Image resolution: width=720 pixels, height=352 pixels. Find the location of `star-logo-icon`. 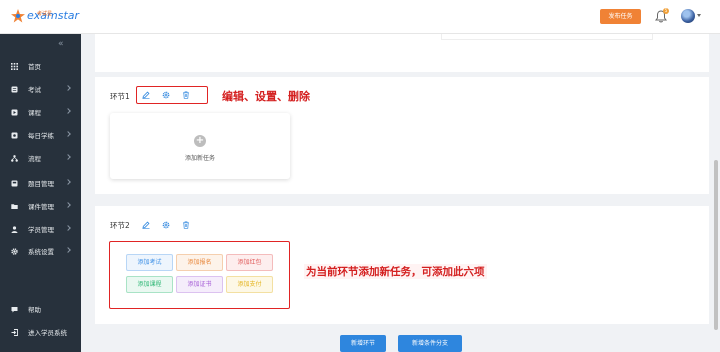

star-logo-icon is located at coordinates (18, 16).